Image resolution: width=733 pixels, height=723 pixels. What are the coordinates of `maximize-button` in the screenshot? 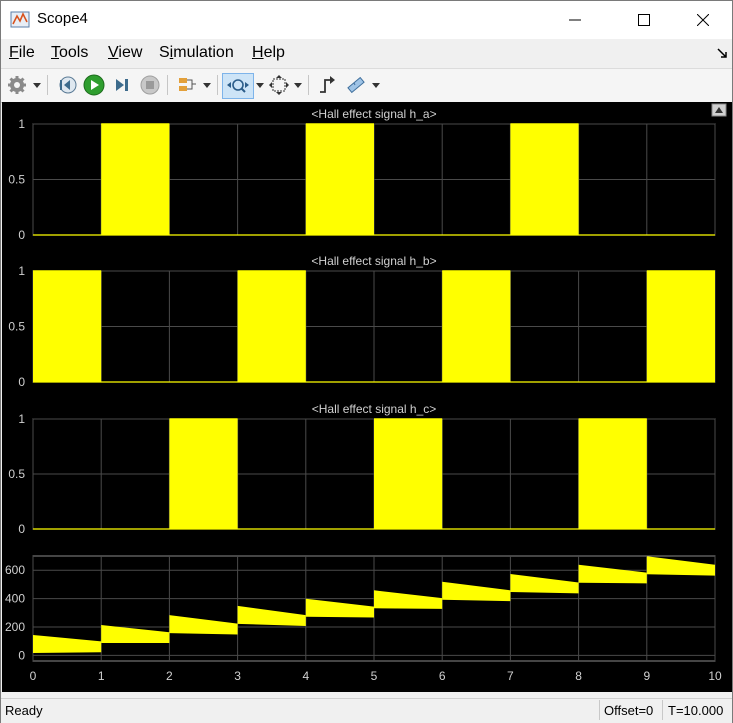 It's located at (644, 20).